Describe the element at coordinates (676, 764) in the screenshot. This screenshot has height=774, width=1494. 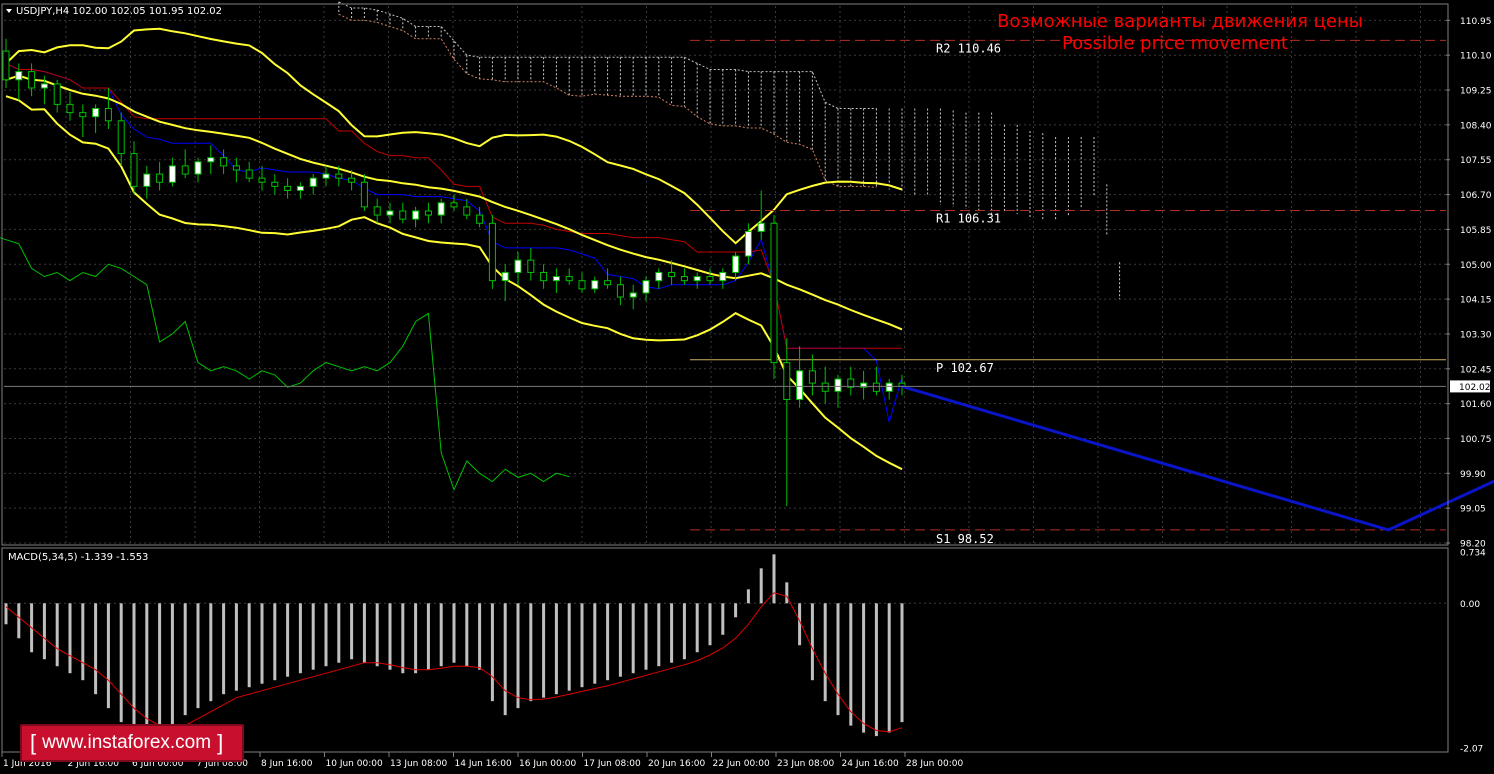
I see `time-axis-label: 20 Jun 16:00` at that location.